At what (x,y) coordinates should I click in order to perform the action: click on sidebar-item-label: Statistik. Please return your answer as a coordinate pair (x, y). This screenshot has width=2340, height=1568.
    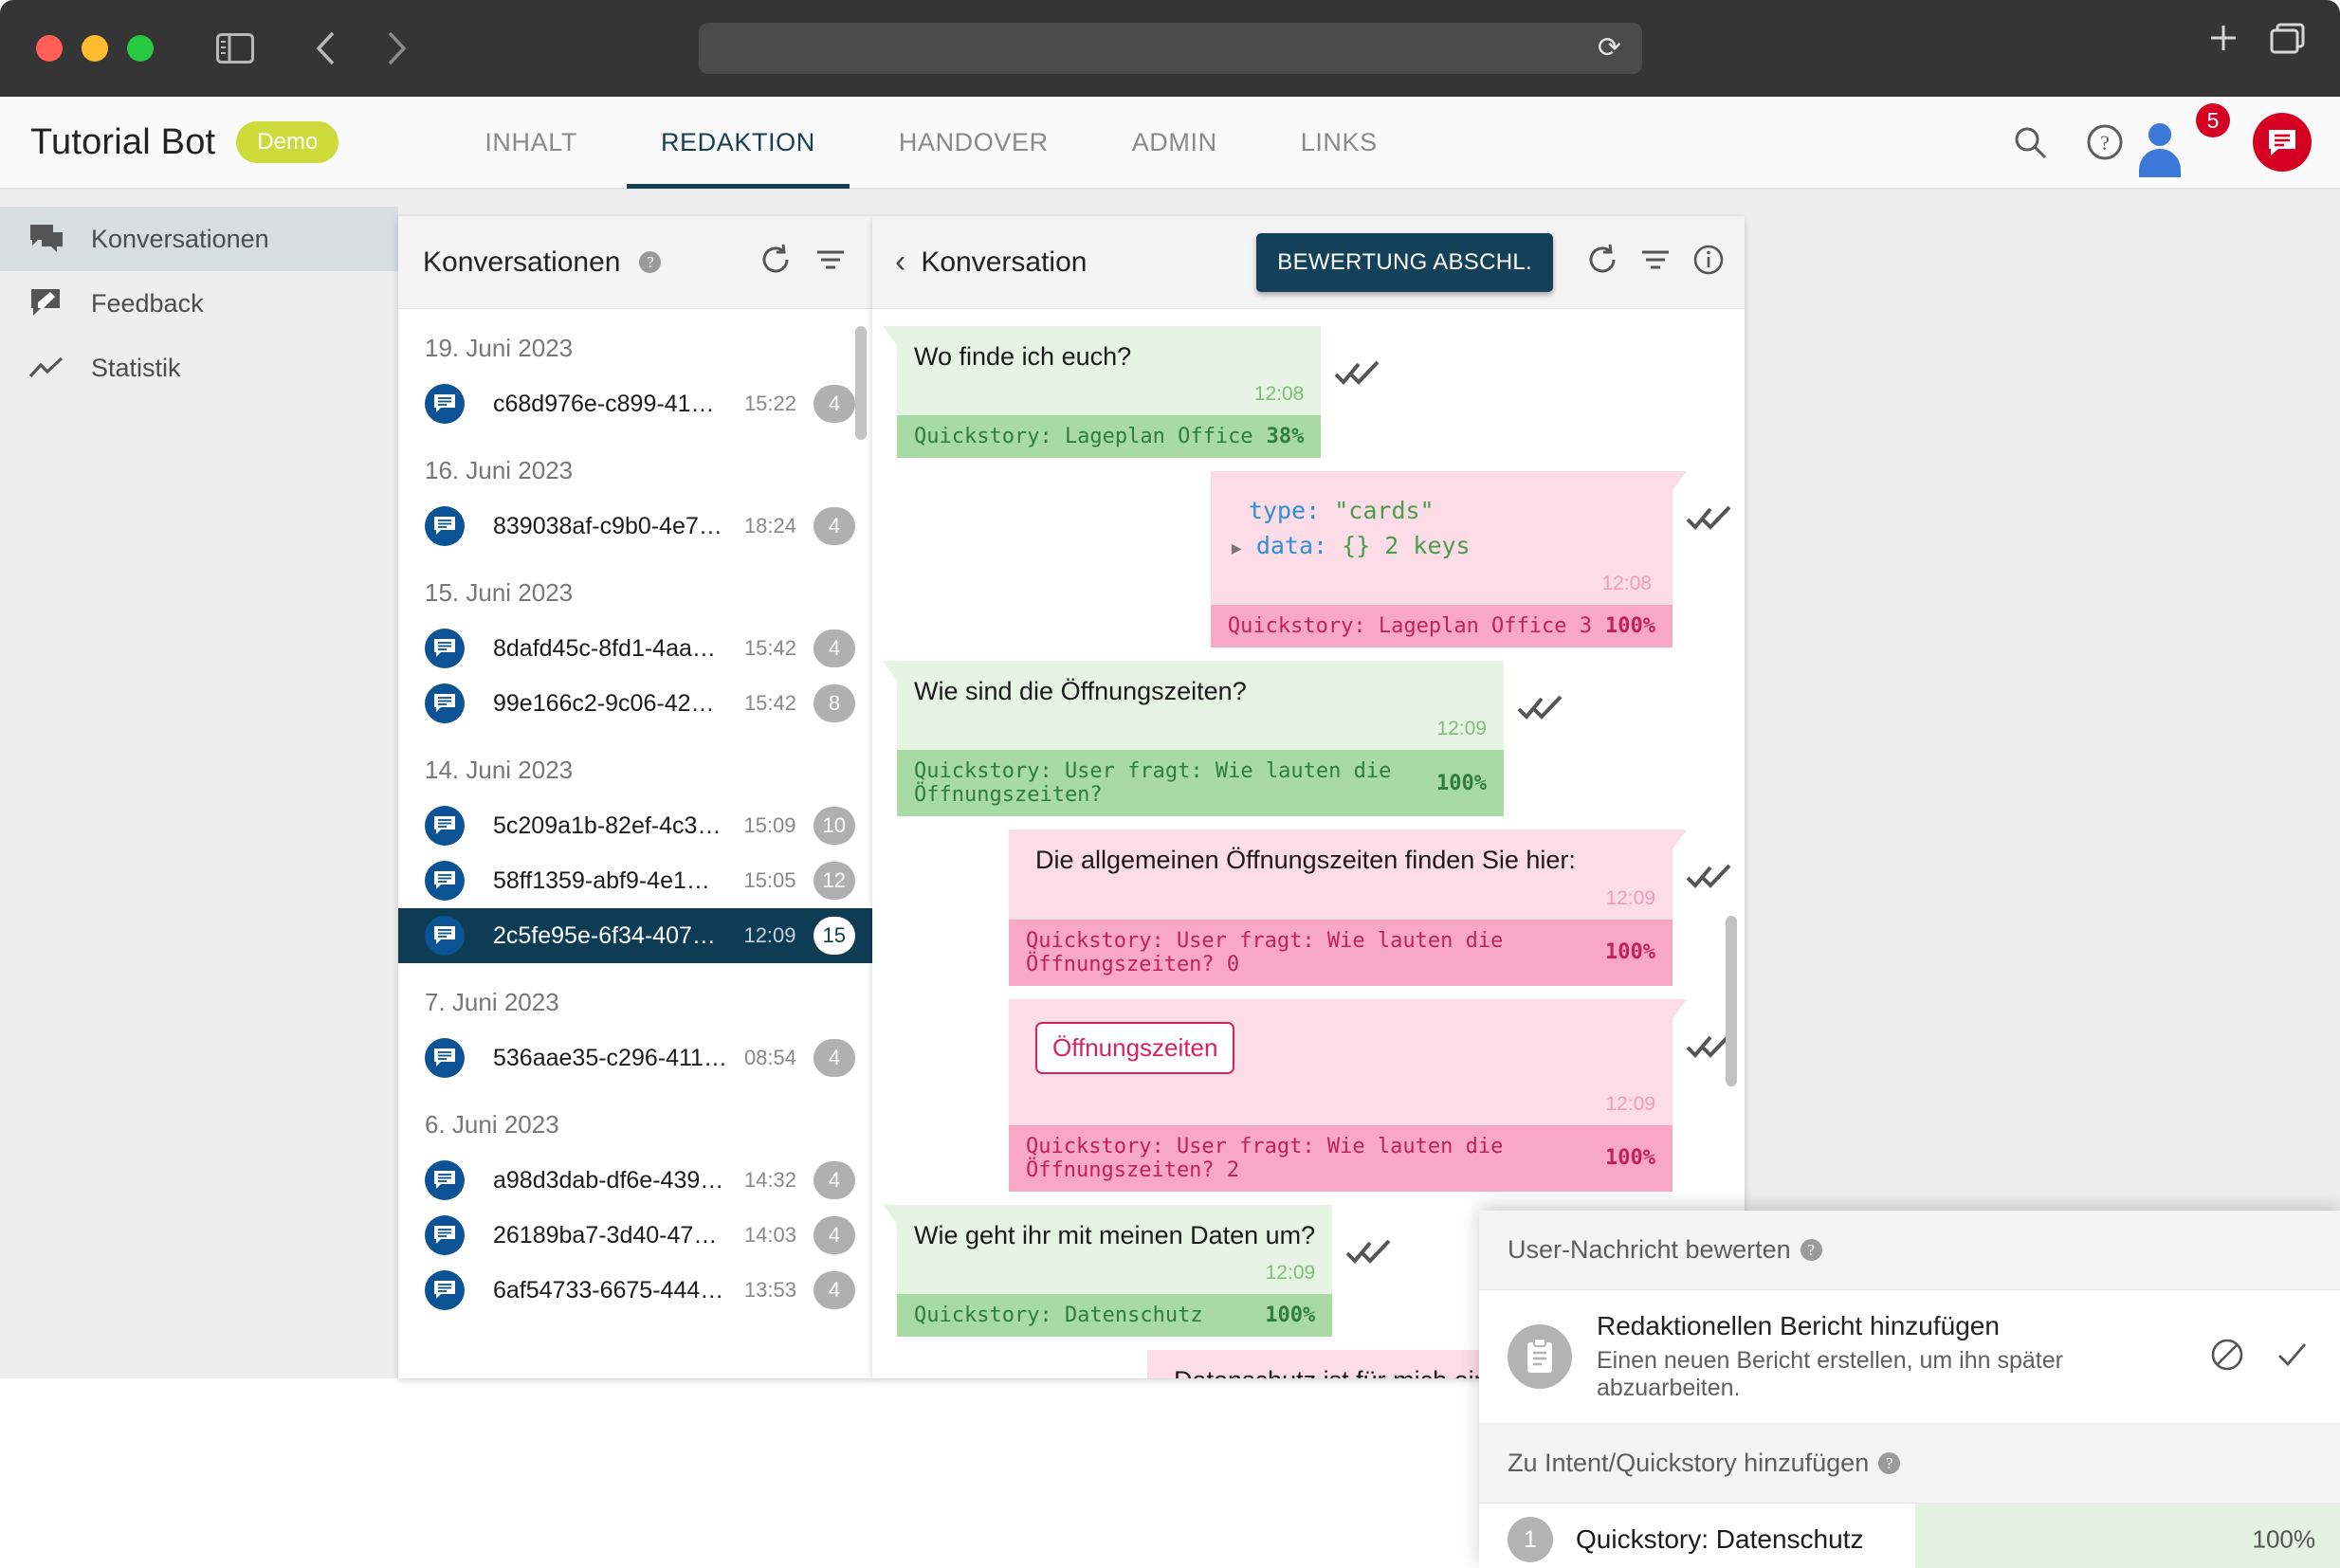
    Looking at the image, I should click on (136, 367).